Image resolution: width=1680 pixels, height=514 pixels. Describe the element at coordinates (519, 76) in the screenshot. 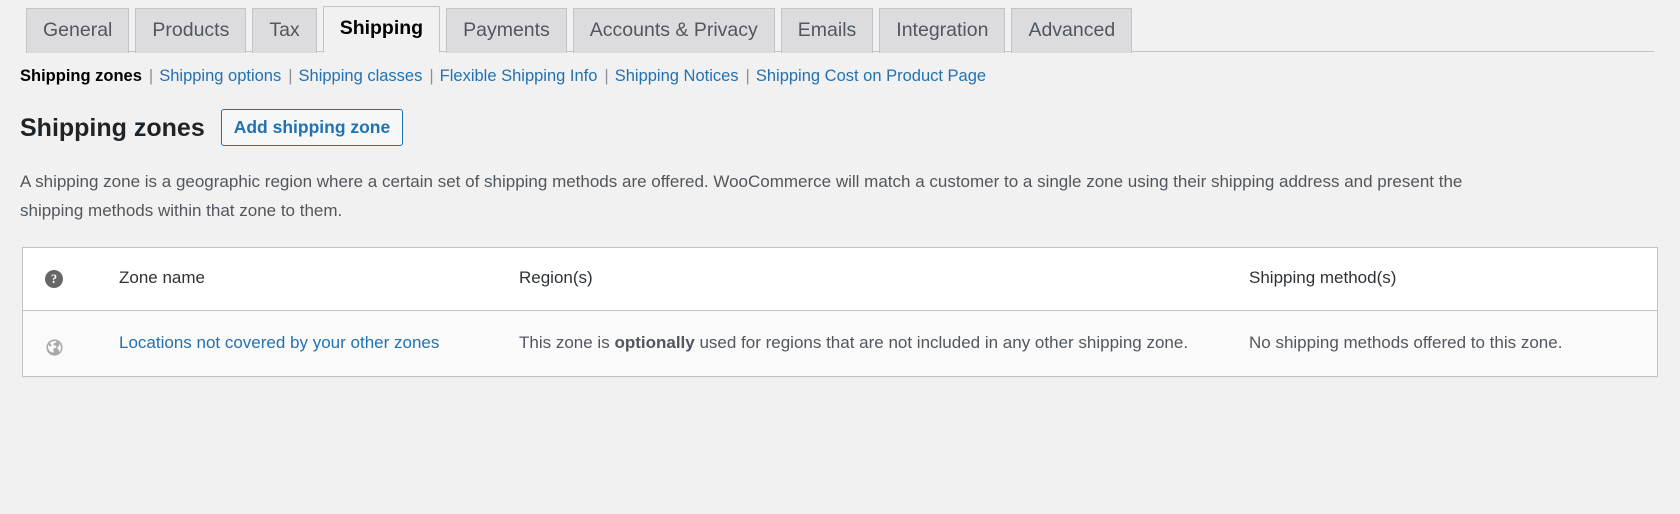

I see `subnav-link-flexible-shipping-info: Flexible Shipping Info` at that location.